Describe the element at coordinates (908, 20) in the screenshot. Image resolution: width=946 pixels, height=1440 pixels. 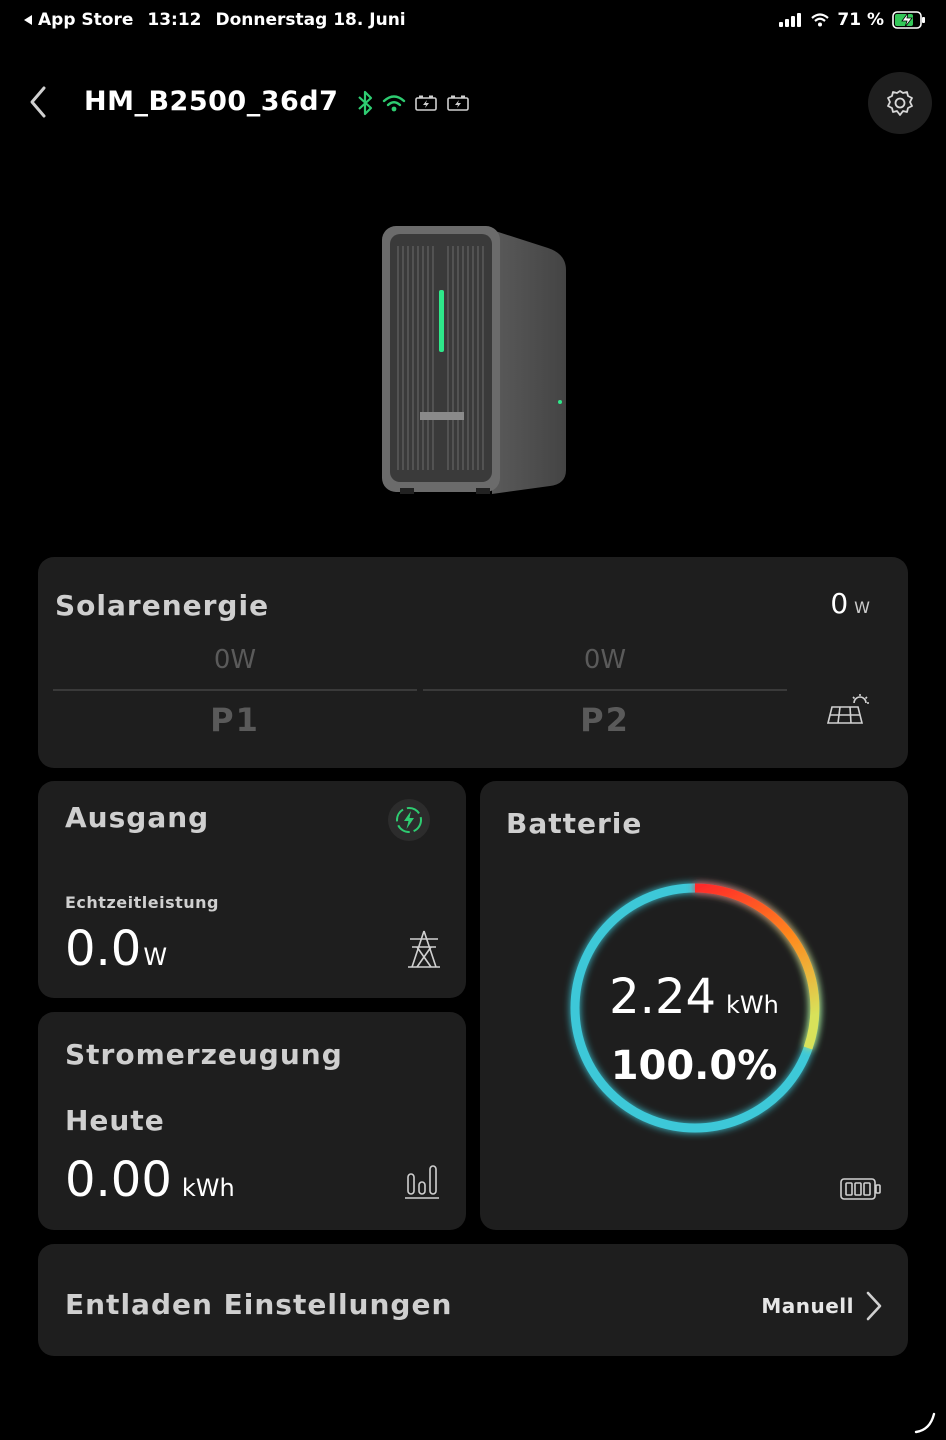
I see `battery-charging-icon` at that location.